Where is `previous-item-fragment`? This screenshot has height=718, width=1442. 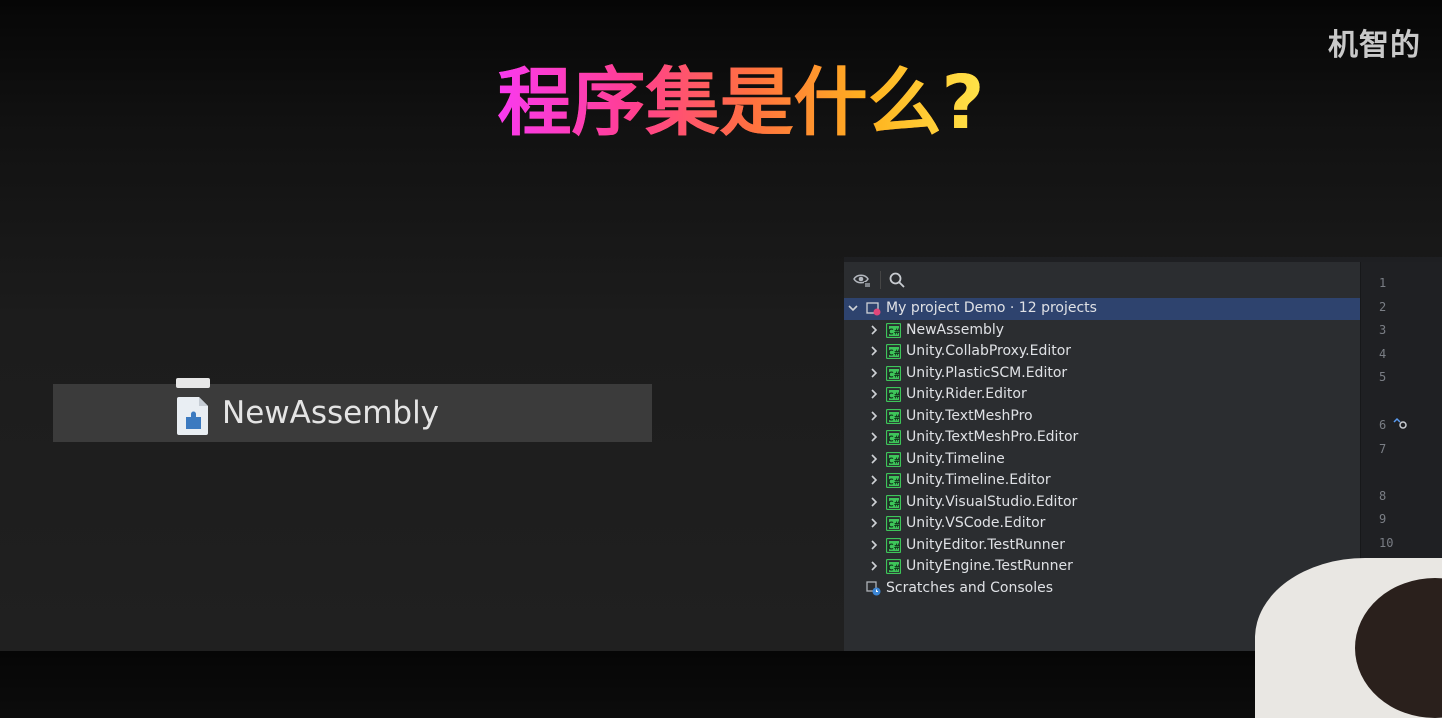 previous-item-fragment is located at coordinates (193, 383).